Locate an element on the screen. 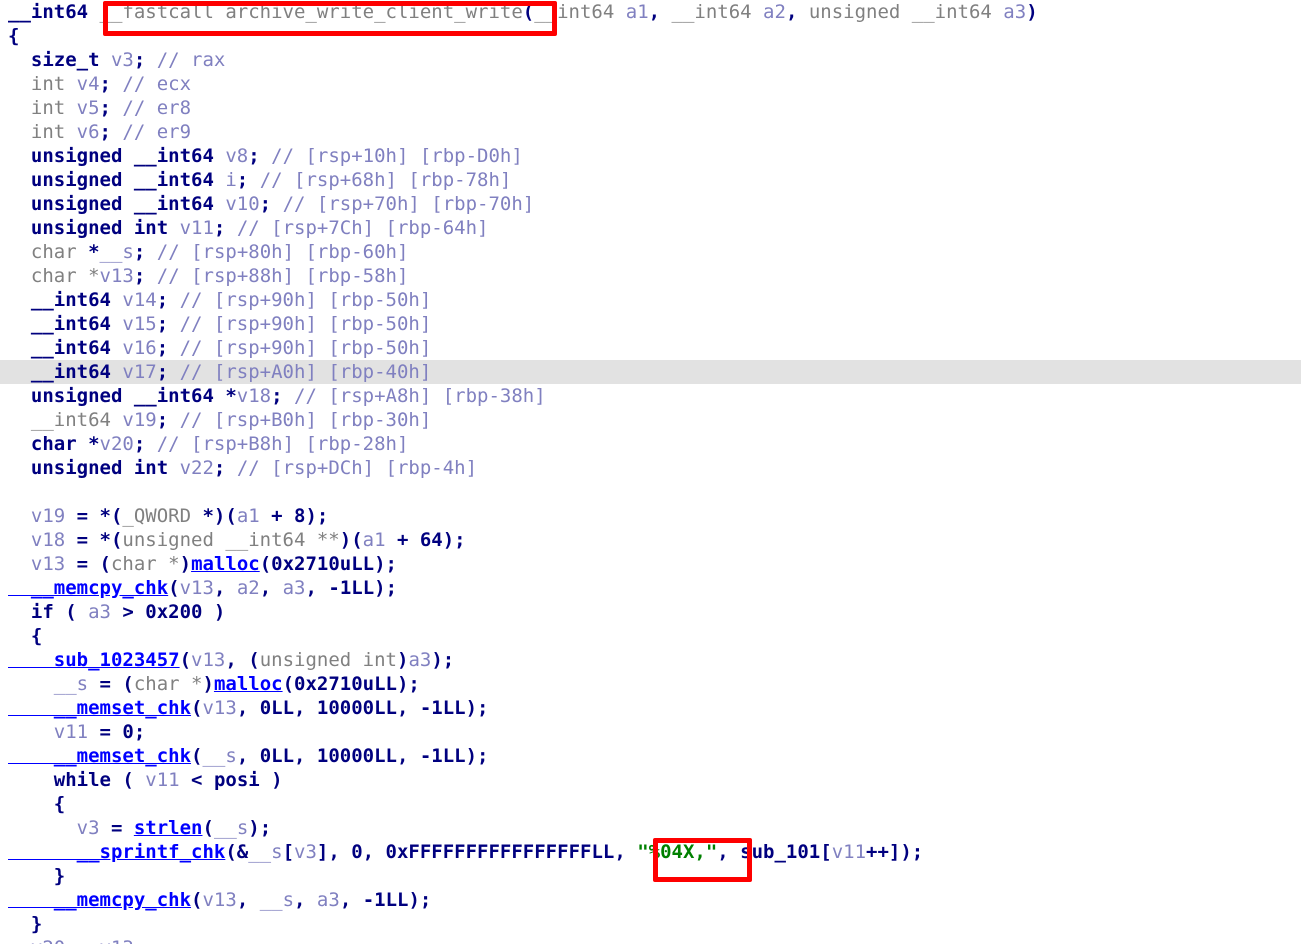  code-line: while ( v11 < posi ) is located at coordinates (650, 780).